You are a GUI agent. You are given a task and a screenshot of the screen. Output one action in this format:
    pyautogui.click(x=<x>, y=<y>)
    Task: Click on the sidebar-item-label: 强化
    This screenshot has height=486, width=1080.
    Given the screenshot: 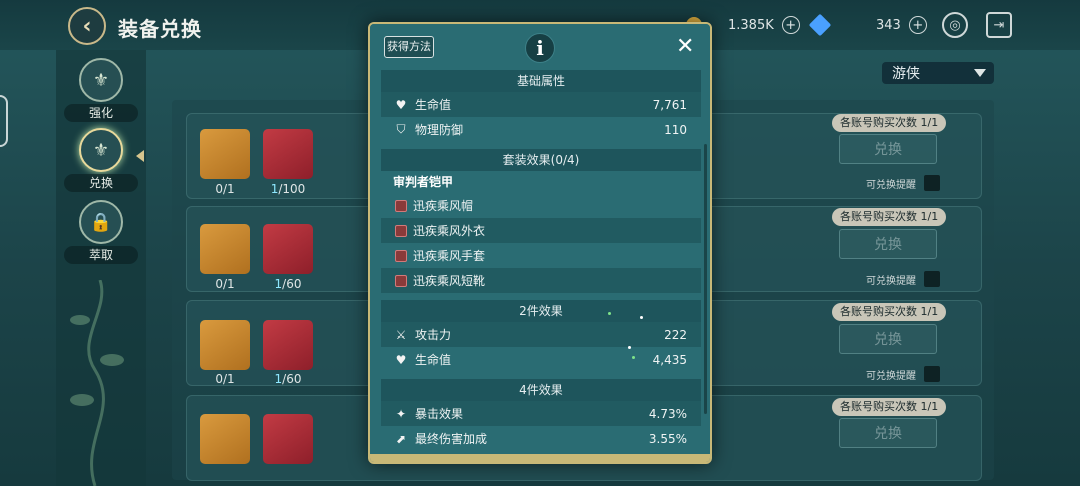 What is the action you would take?
    pyautogui.click(x=101, y=113)
    